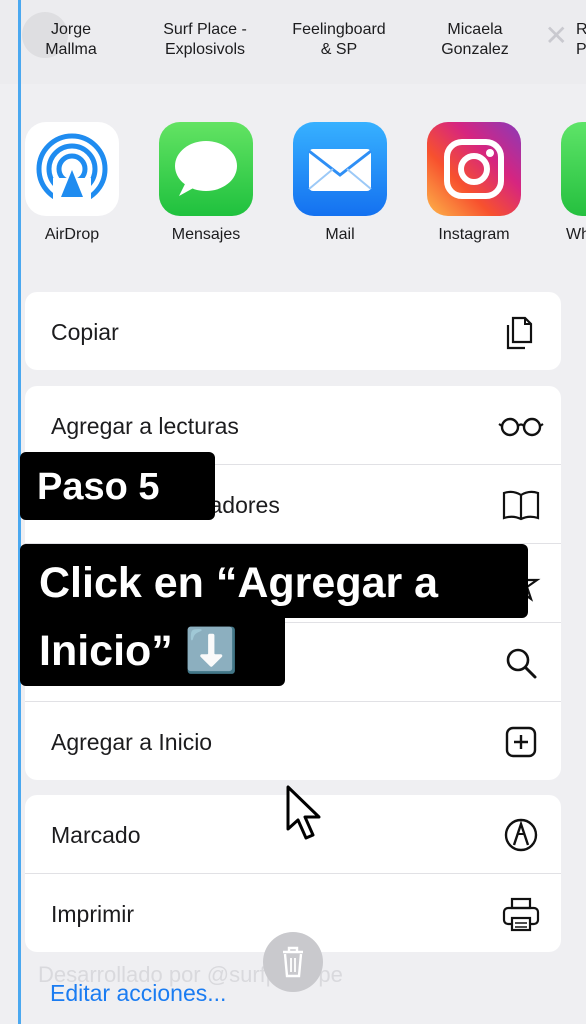 The image size is (586, 1024). I want to click on instagram-icon, so click(474, 169).